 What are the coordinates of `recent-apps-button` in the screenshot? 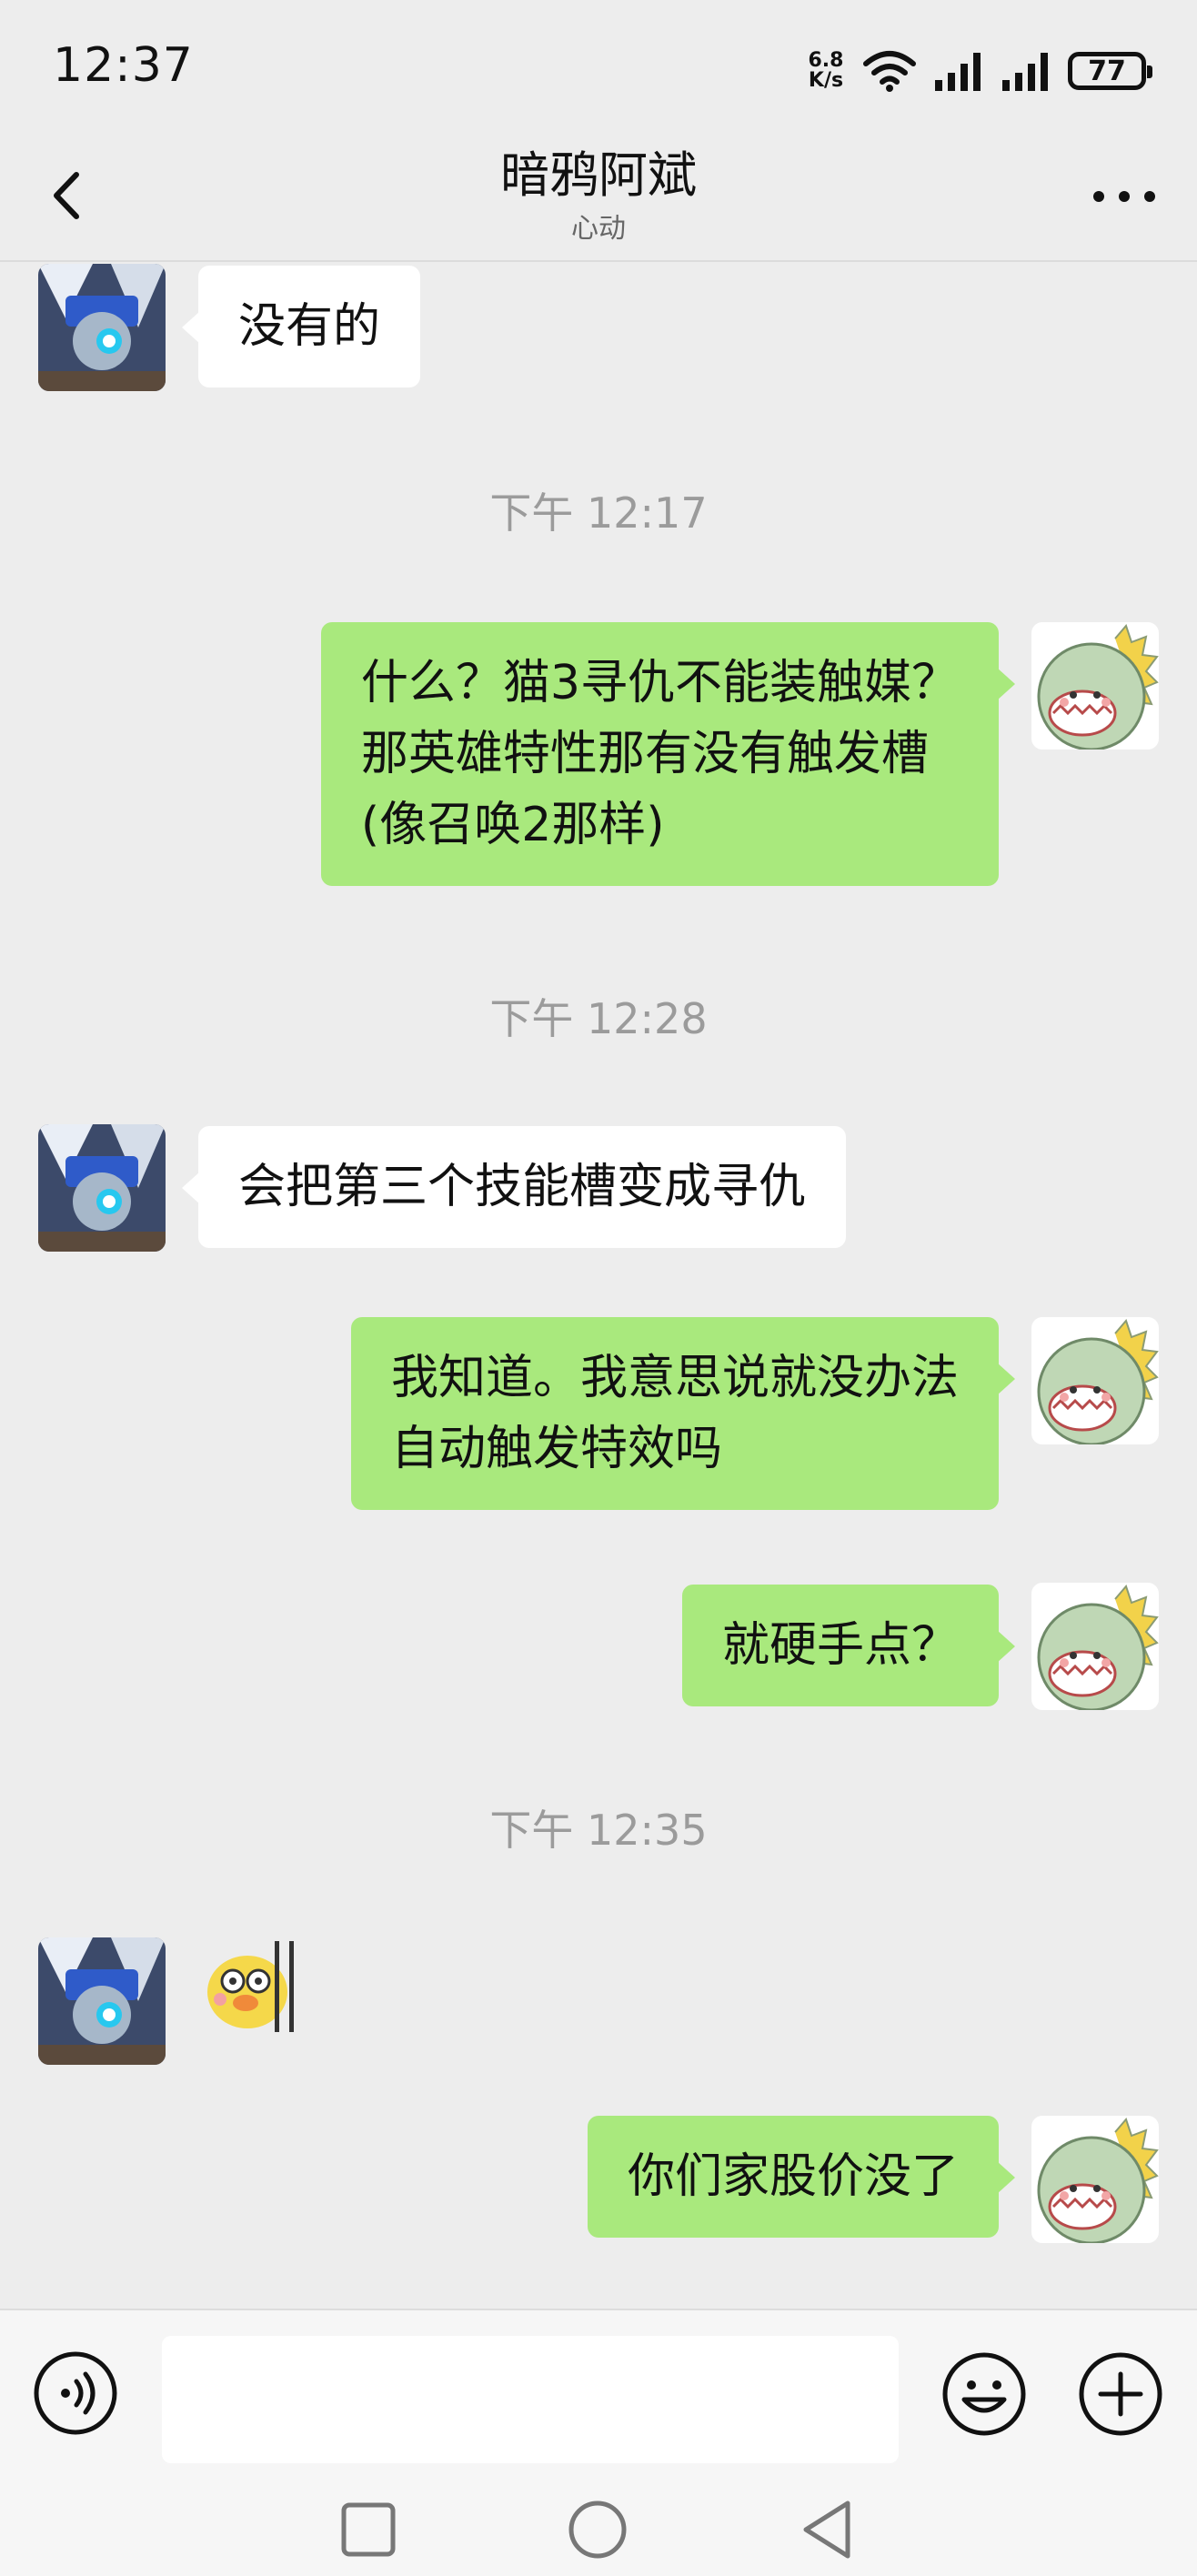 It's located at (368, 2529).